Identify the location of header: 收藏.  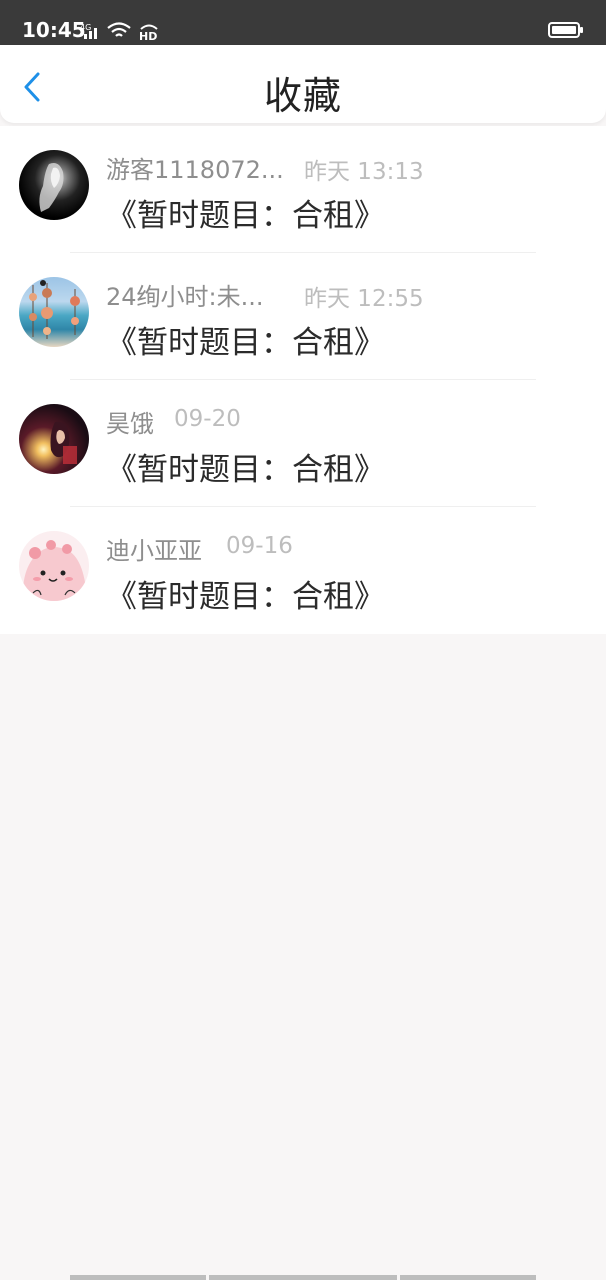
(303, 84).